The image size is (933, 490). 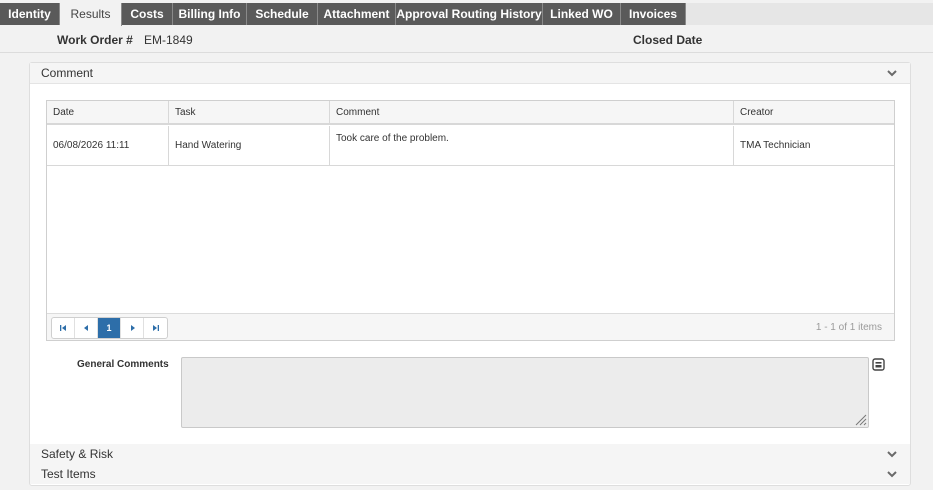 I want to click on page-number-current: 1, so click(x=109, y=328).